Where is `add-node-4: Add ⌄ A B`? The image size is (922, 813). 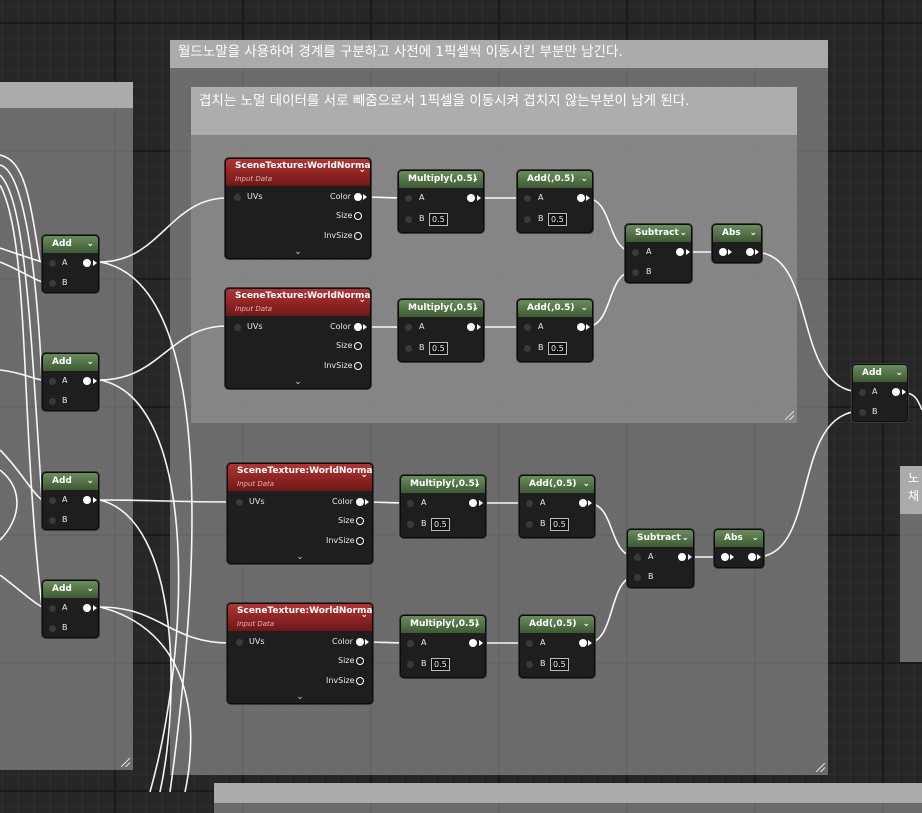 add-node-4: Add ⌄ A B is located at coordinates (70, 609).